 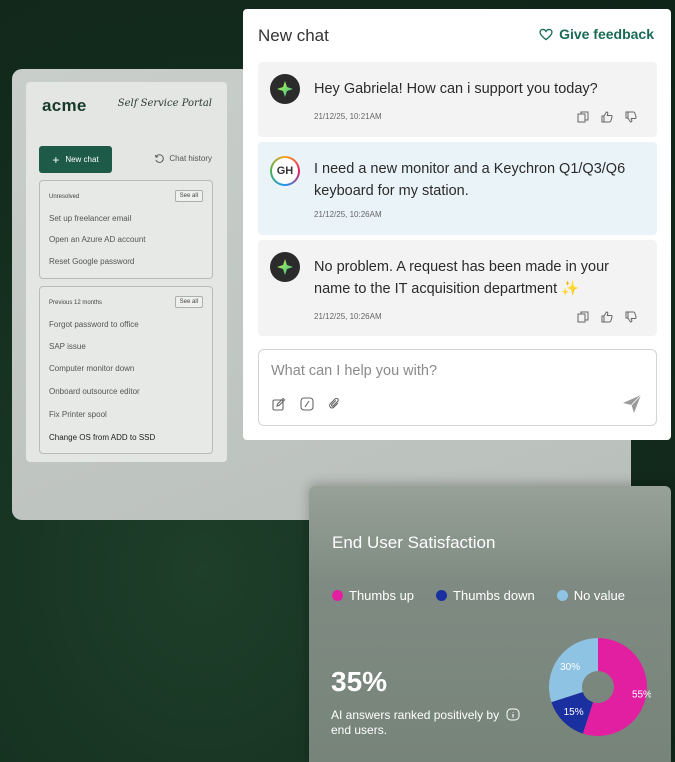 What do you see at coordinates (76, 303) in the screenshot?
I see `previous-title: Previous 12 months` at bounding box center [76, 303].